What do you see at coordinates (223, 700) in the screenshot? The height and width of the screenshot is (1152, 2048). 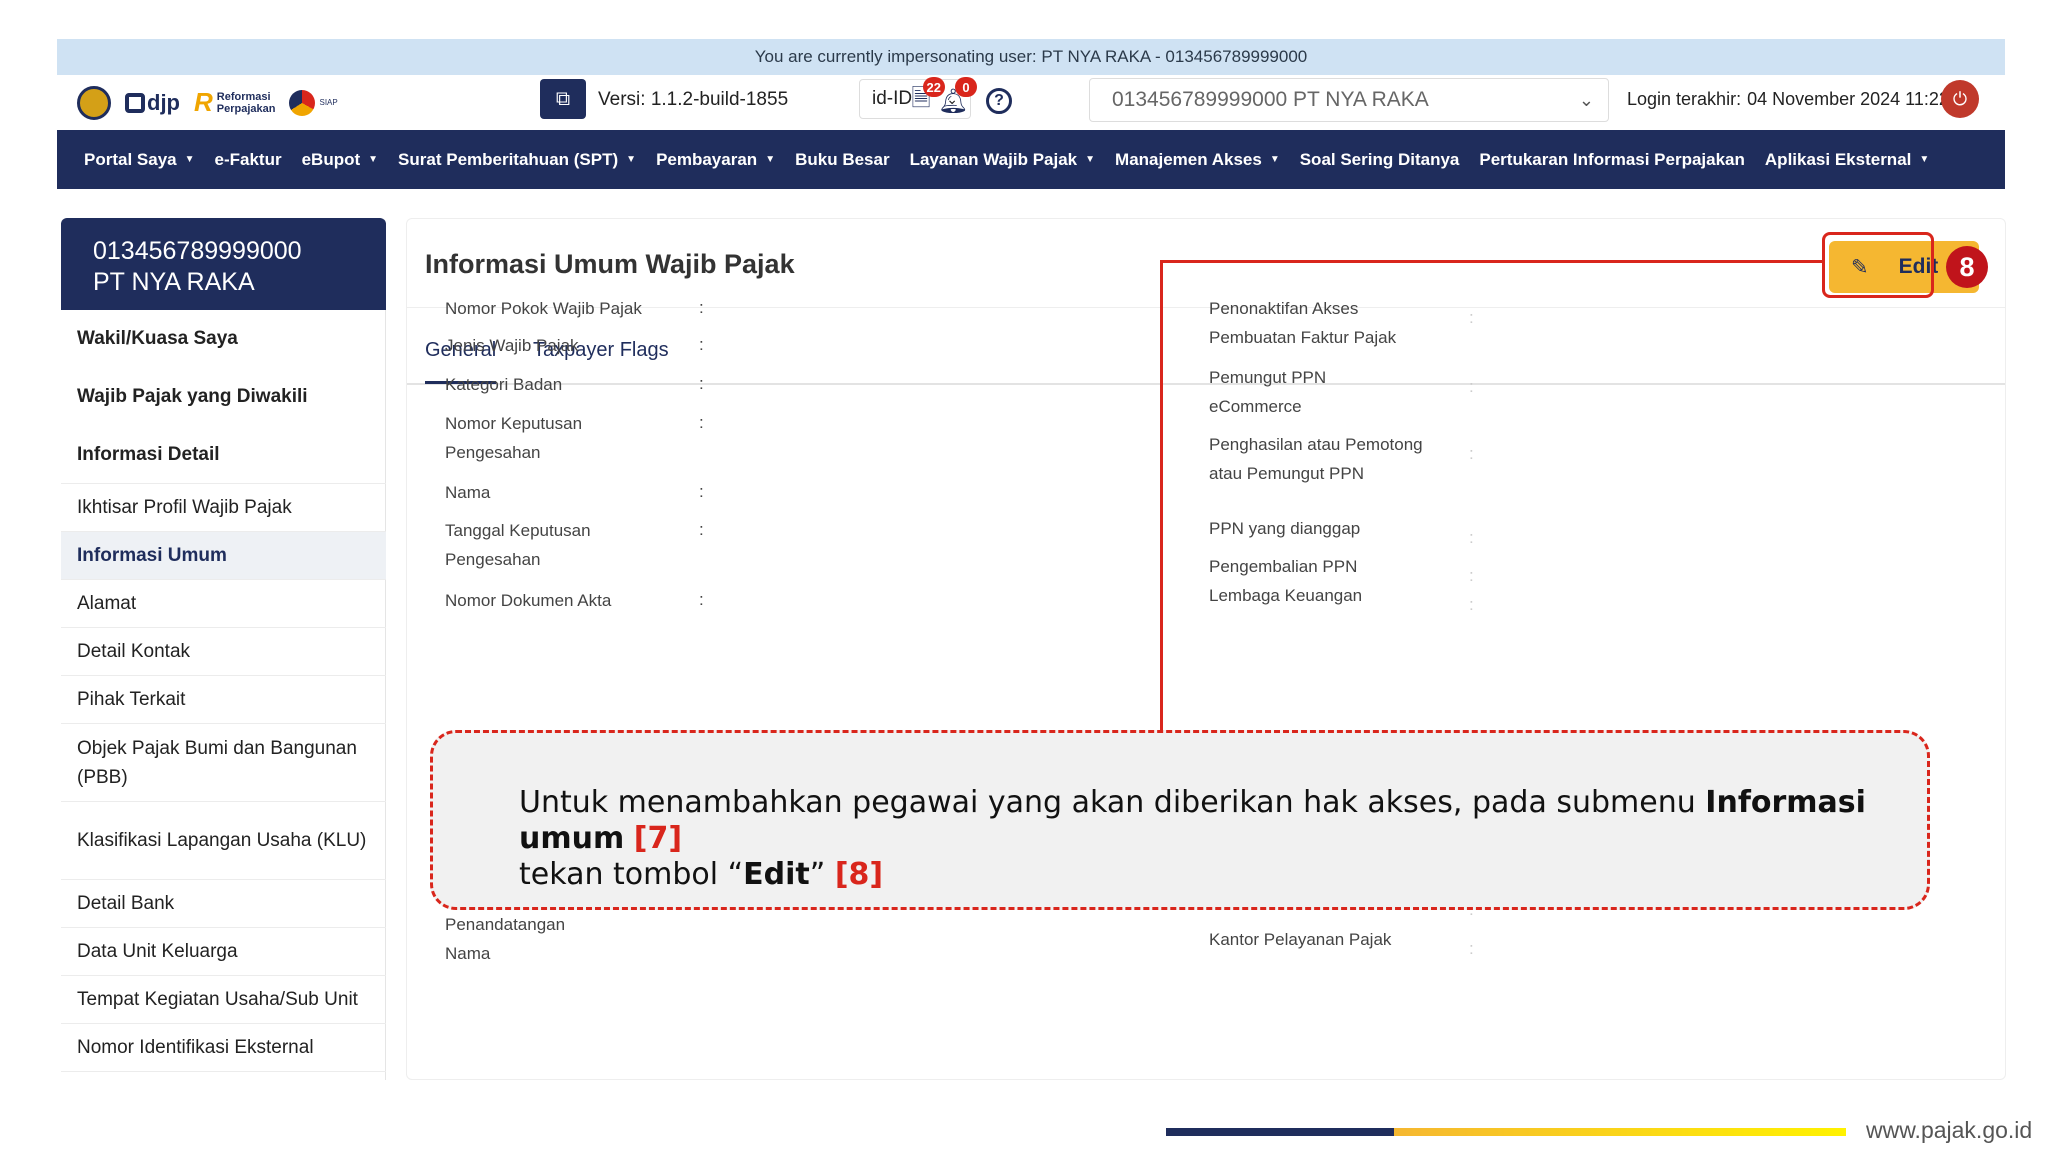 I see `sidebar-item-pihak-terkait: Pihak Terkait` at bounding box center [223, 700].